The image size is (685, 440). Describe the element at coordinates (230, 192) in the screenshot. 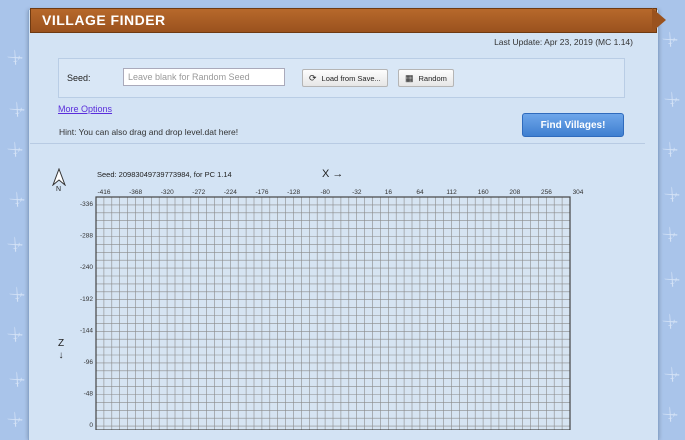

I see `x-tick-label: -224` at that location.